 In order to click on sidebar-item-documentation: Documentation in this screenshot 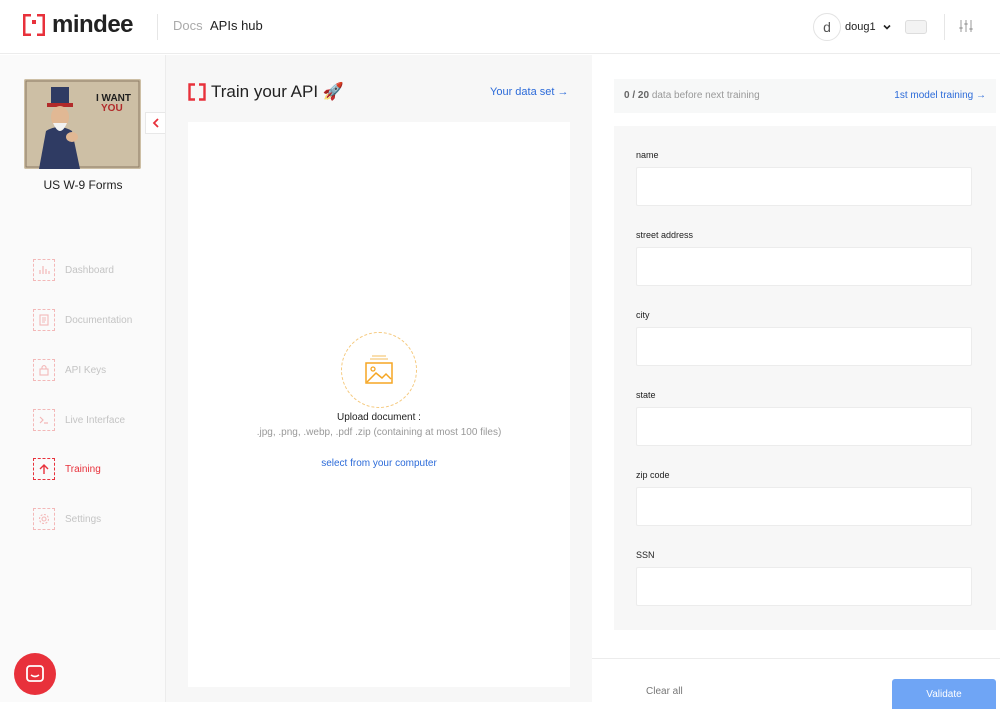, I will do `click(82, 320)`.